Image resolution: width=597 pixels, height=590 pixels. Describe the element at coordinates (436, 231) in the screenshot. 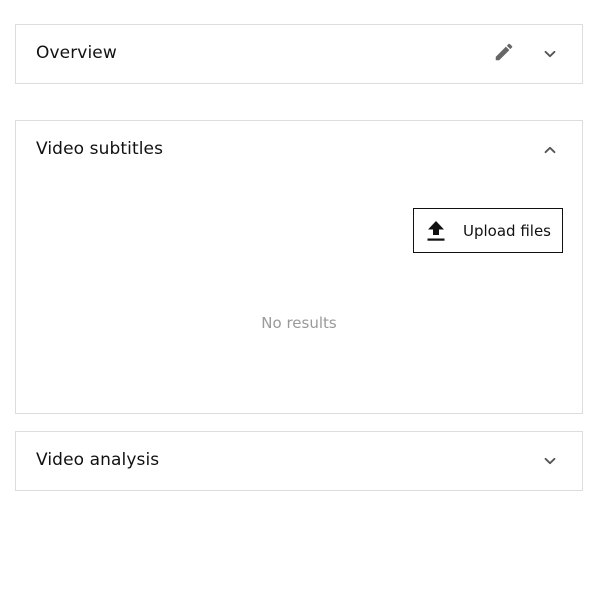

I see `upload-icon` at that location.